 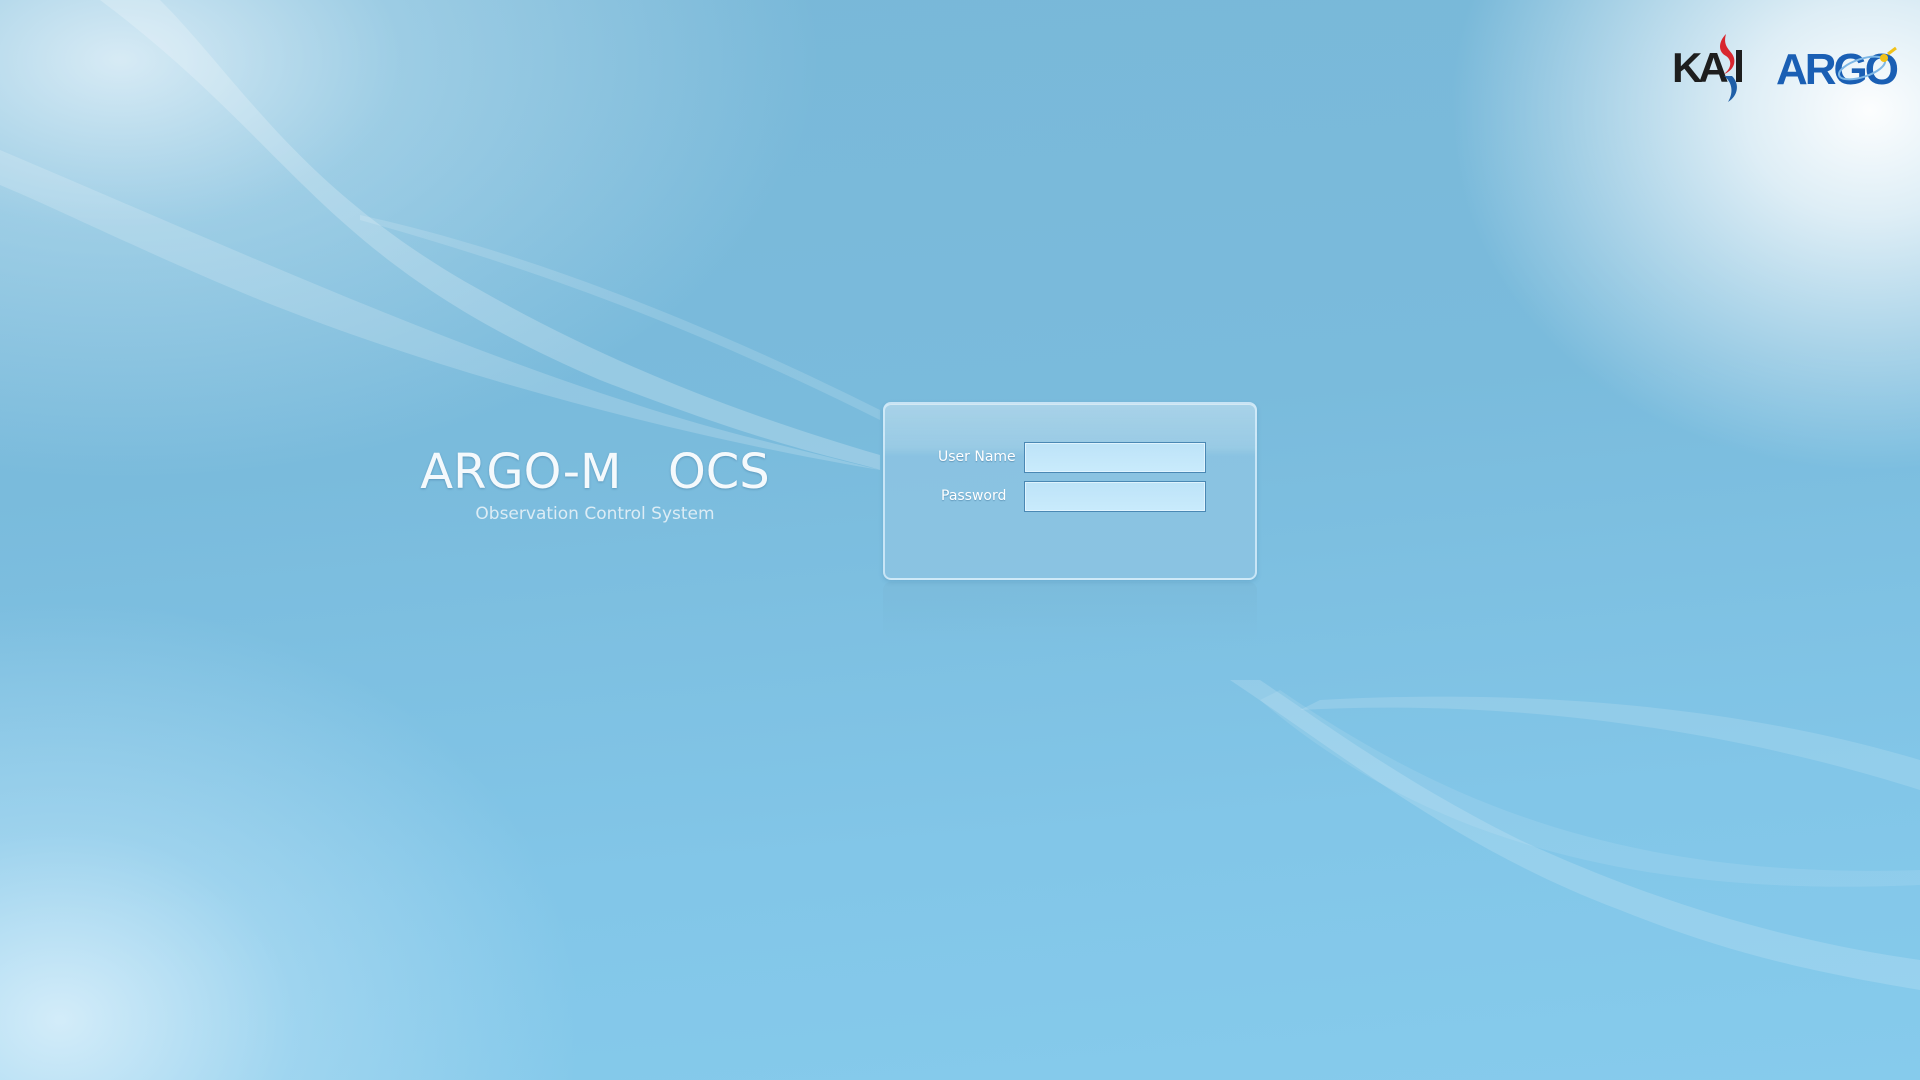 I want to click on password-row: Password, so click(x=1070, y=497).